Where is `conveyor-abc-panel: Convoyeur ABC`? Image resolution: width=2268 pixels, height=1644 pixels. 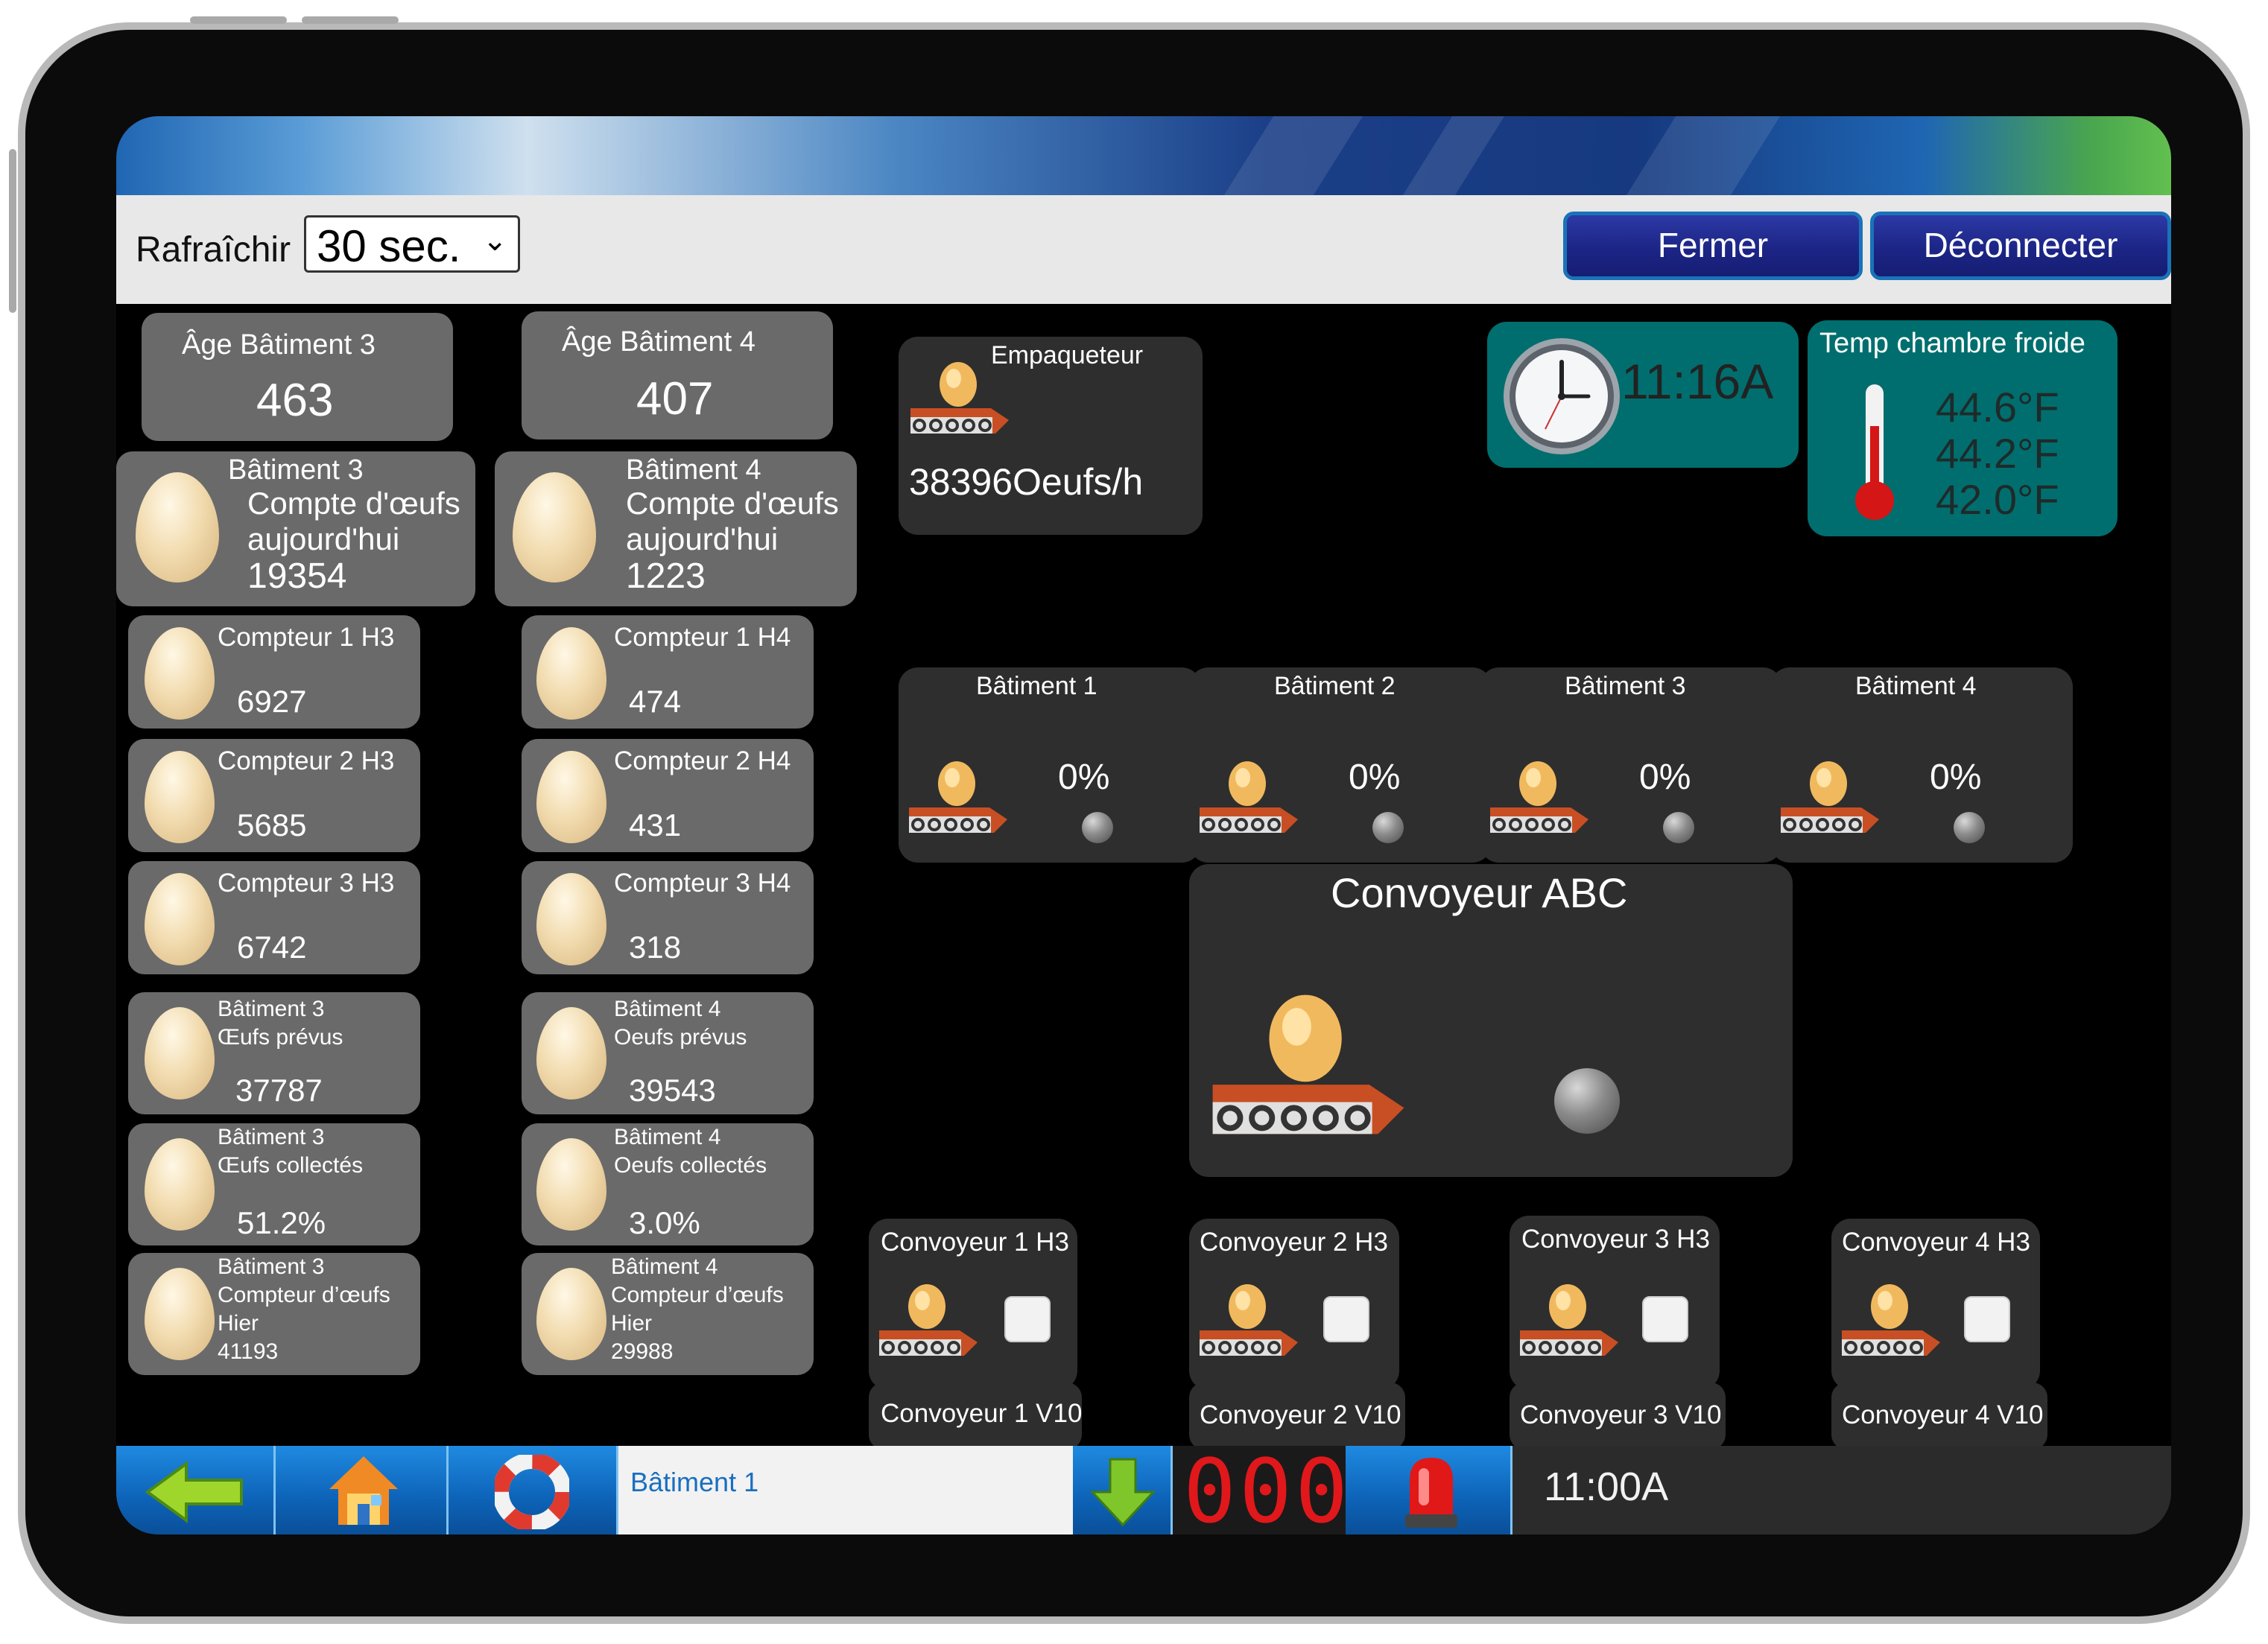 conveyor-abc-panel: Convoyeur ABC is located at coordinates (1491, 1021).